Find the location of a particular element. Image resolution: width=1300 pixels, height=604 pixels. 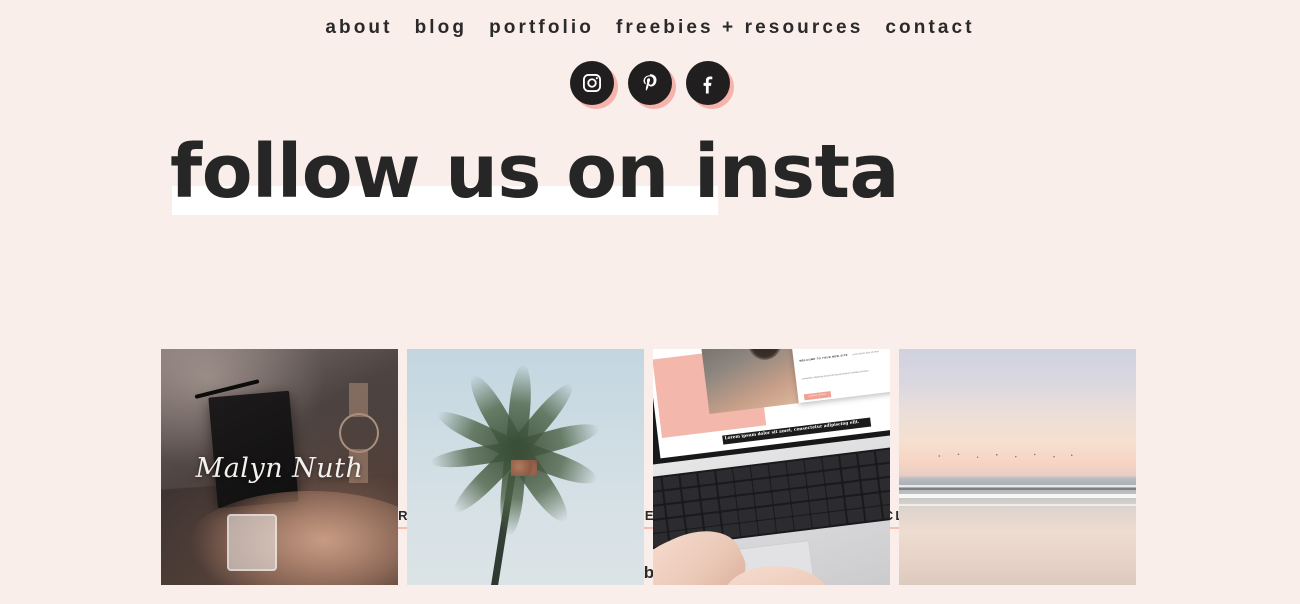

nav-item-blog: blog is located at coordinates (441, 27).